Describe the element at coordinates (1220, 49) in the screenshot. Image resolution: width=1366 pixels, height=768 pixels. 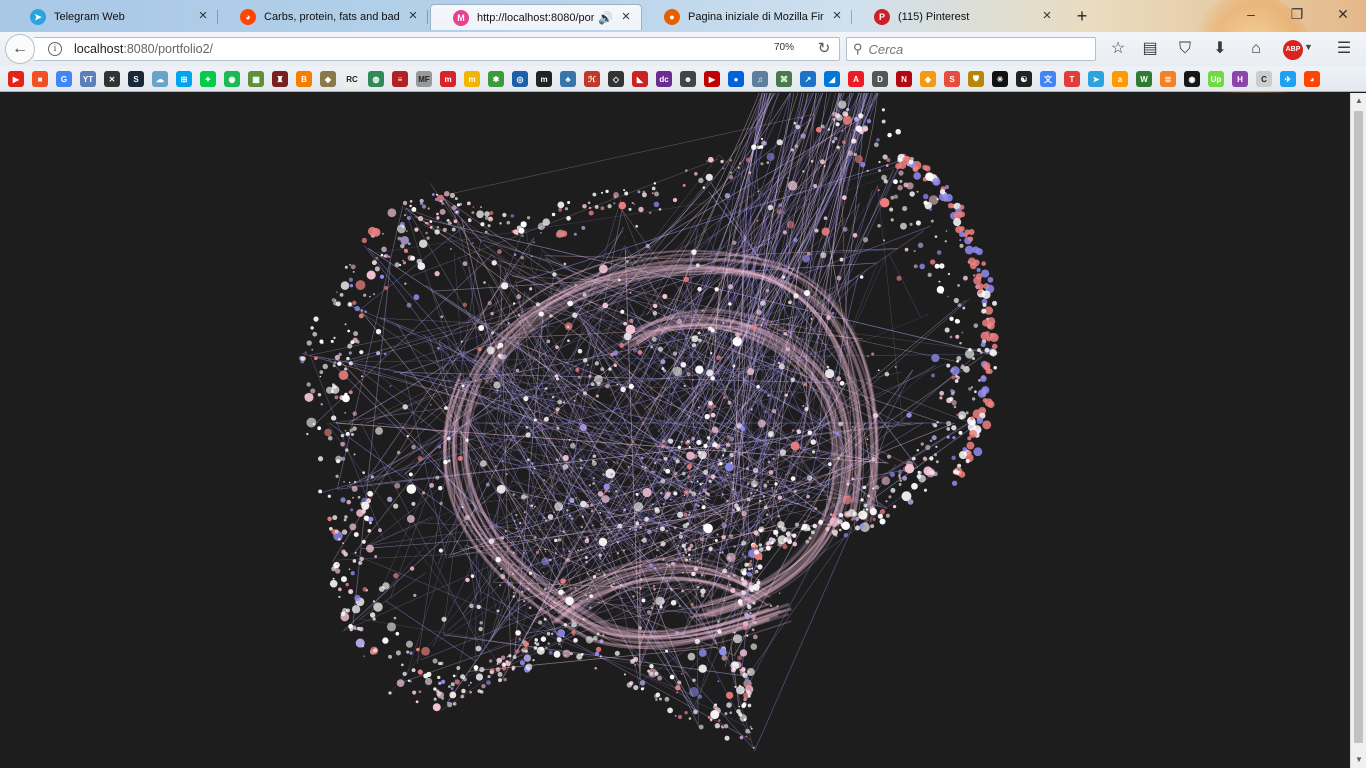
I see `download-icon: ⬇` at that location.